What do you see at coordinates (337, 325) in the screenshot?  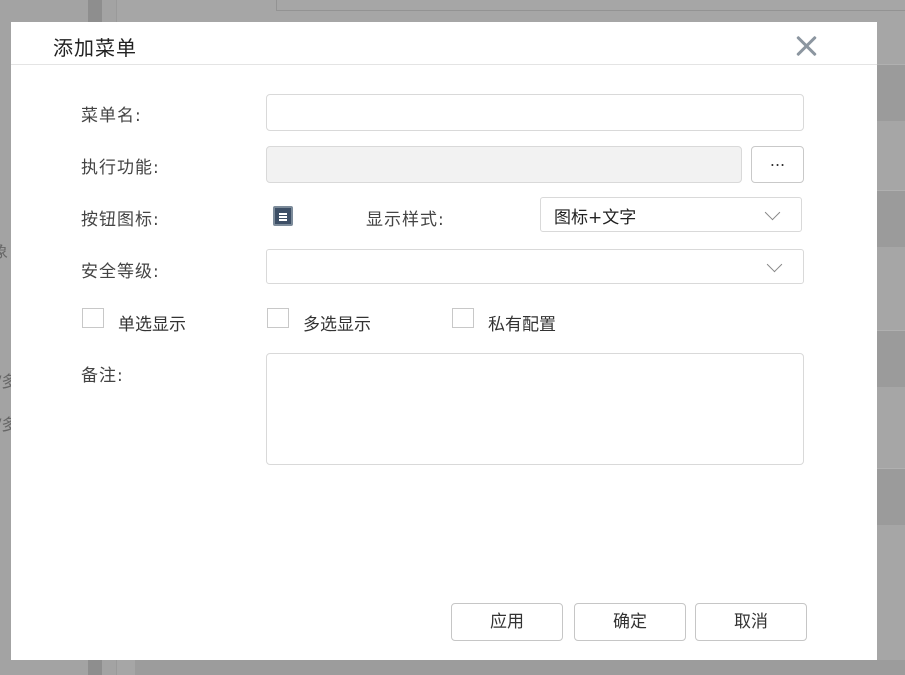 I see `multi-select-label: 多选显示` at bounding box center [337, 325].